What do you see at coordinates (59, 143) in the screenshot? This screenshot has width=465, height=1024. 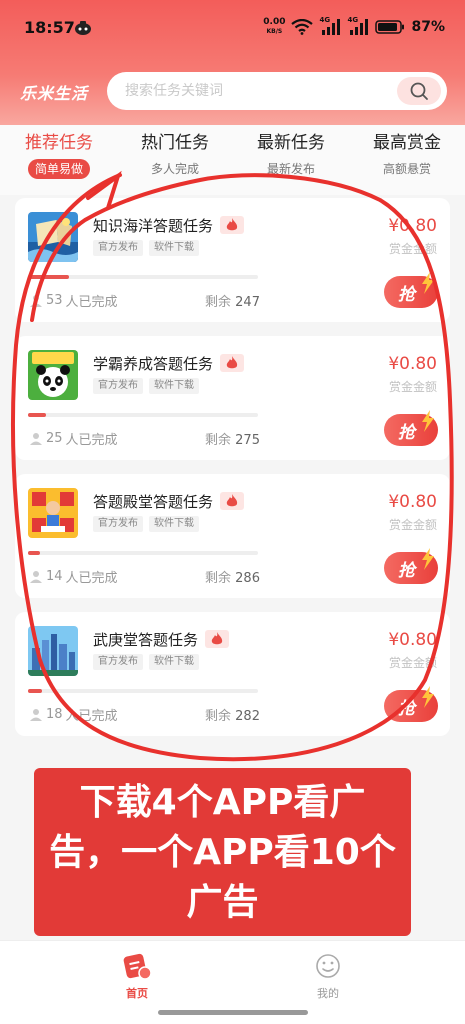 I see `tab-title: 推荐任务` at bounding box center [59, 143].